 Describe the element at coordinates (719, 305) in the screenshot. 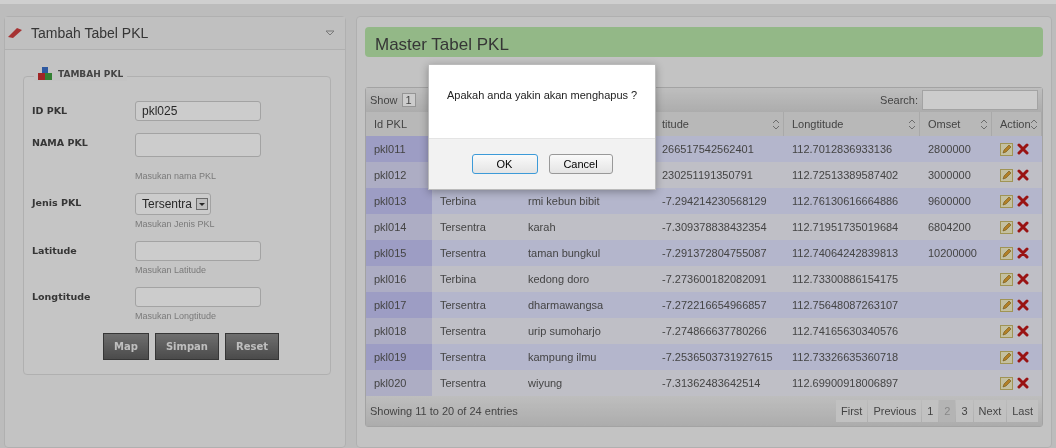

I see `table-cell: -7.272216654966857` at that location.